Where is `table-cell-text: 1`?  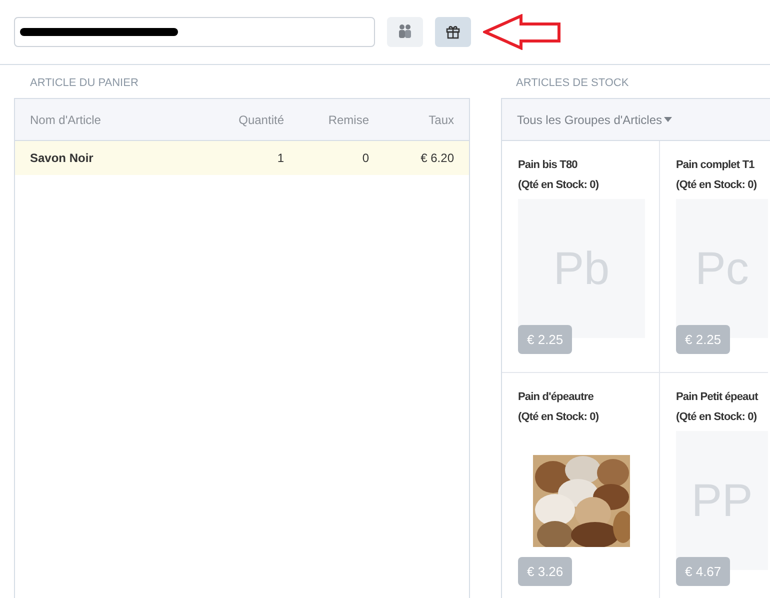 table-cell-text: 1 is located at coordinates (280, 158).